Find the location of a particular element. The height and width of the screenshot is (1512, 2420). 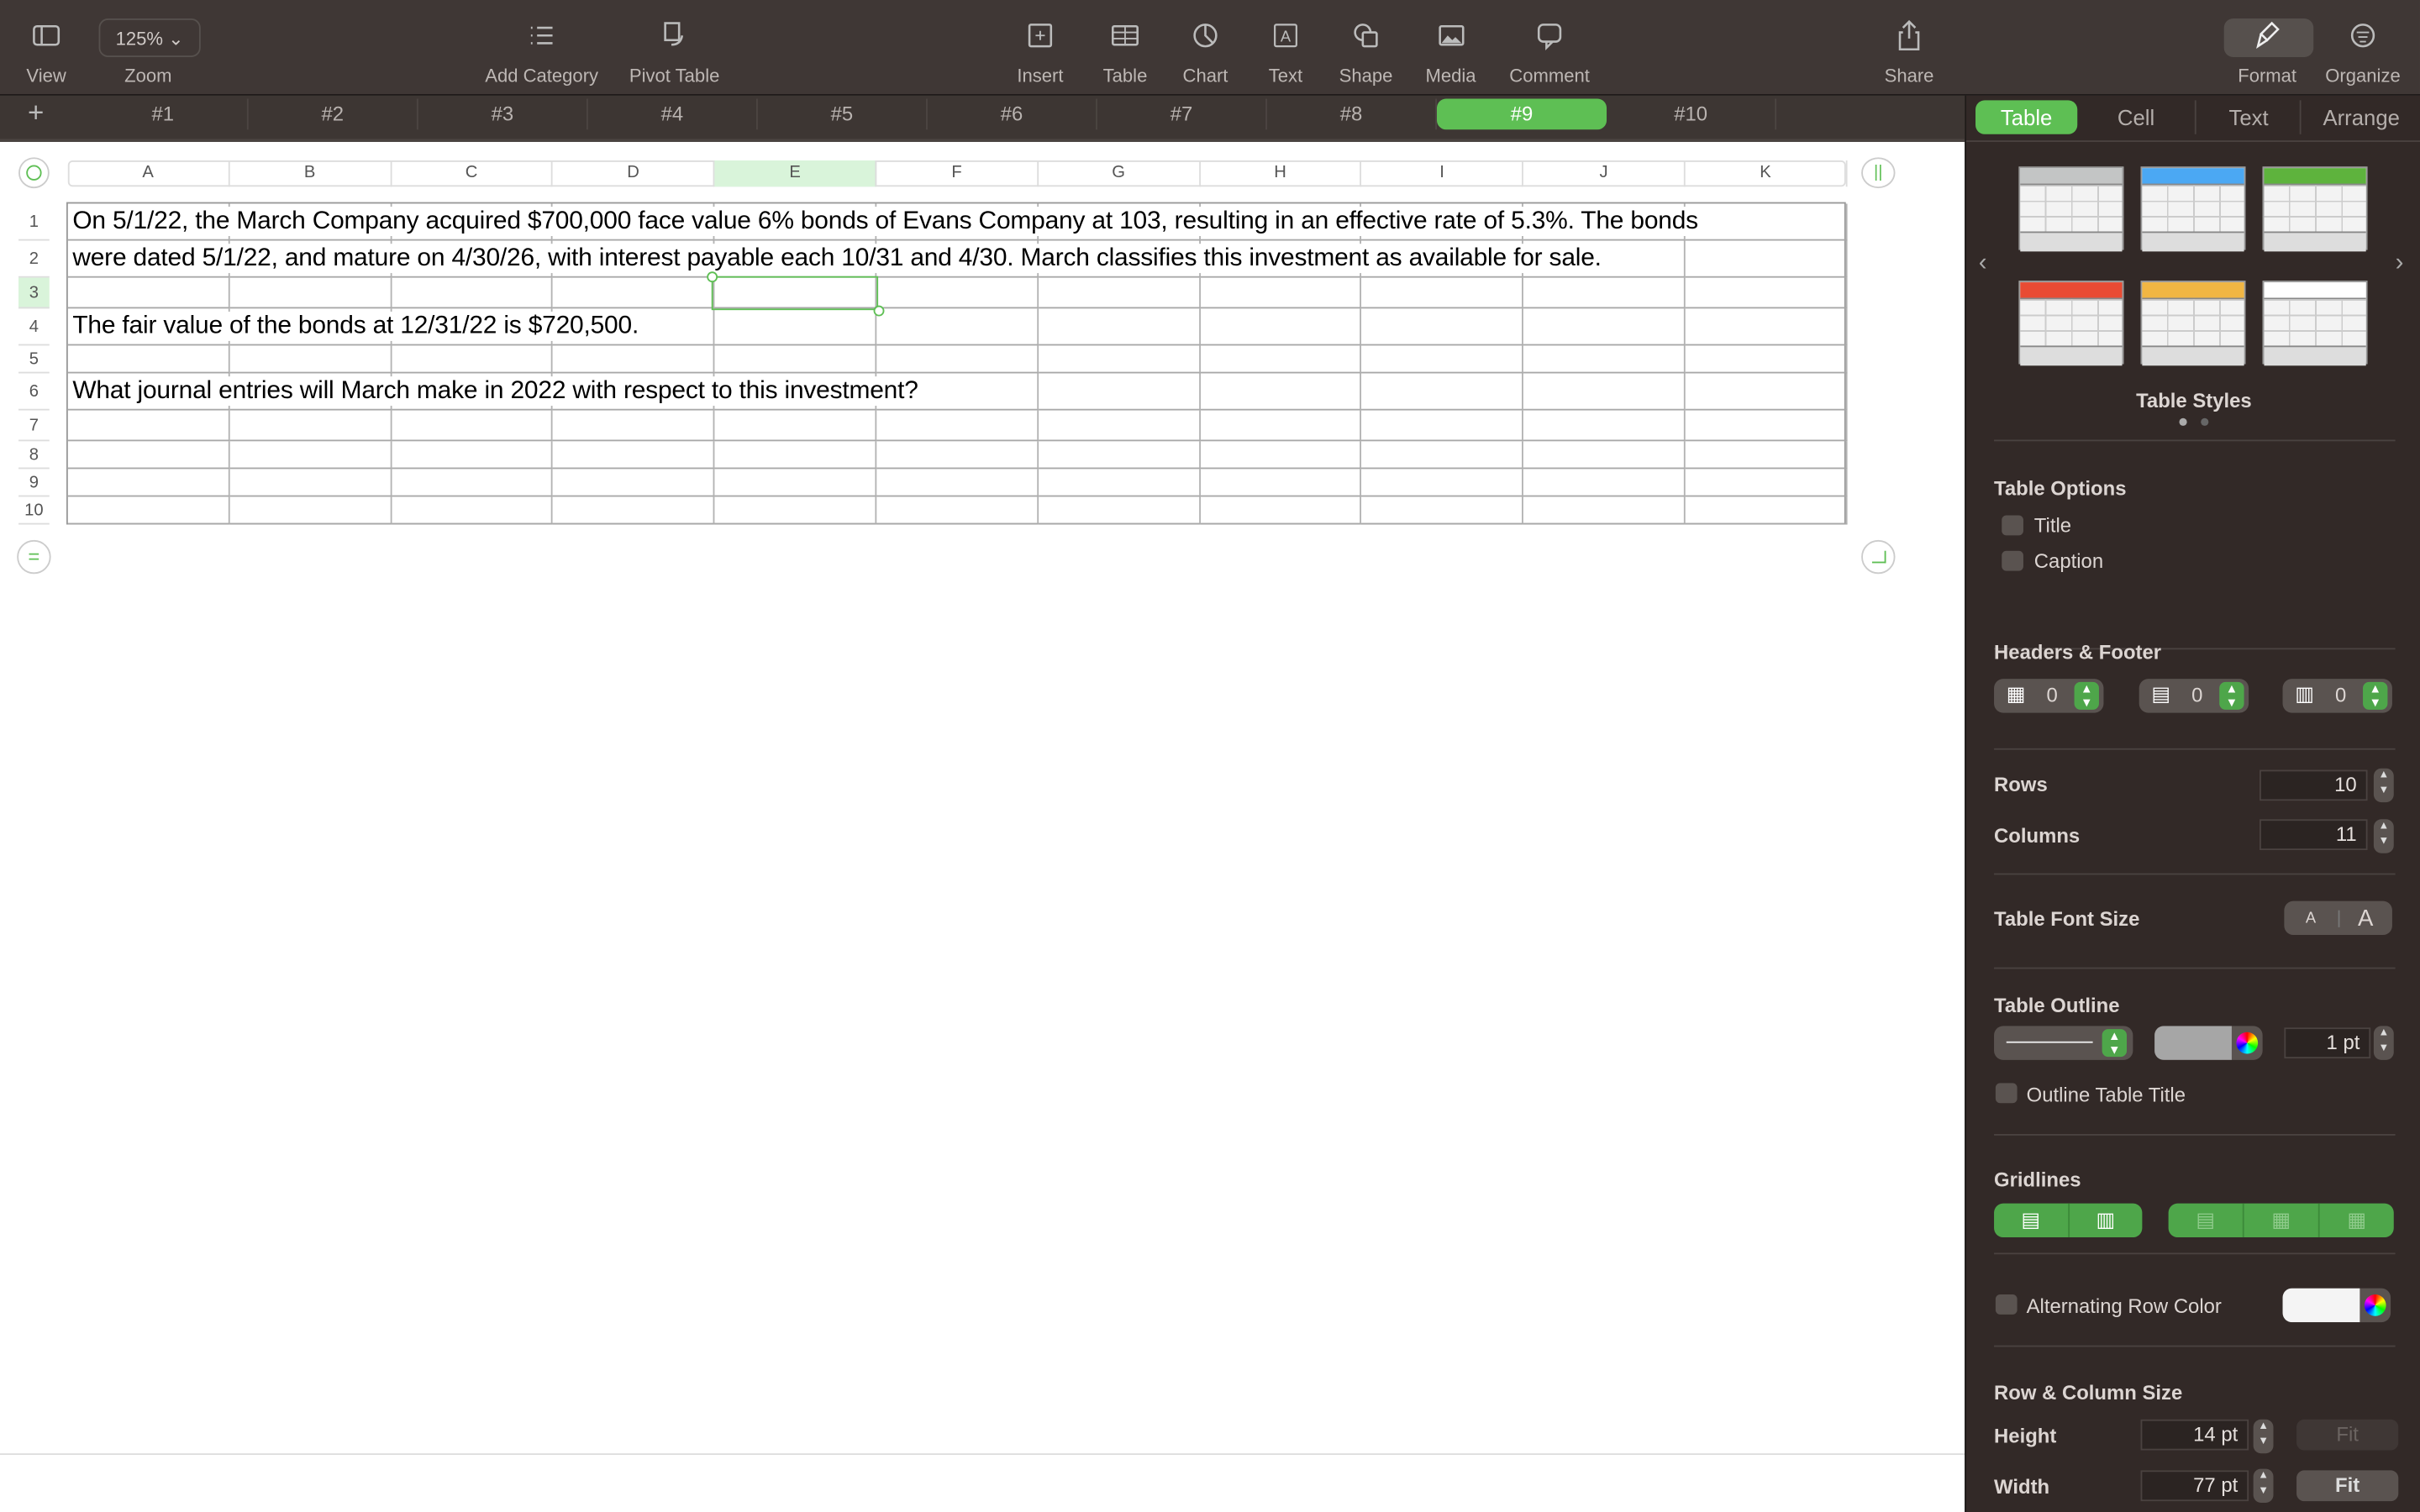

cell-D7 is located at coordinates (634, 426).